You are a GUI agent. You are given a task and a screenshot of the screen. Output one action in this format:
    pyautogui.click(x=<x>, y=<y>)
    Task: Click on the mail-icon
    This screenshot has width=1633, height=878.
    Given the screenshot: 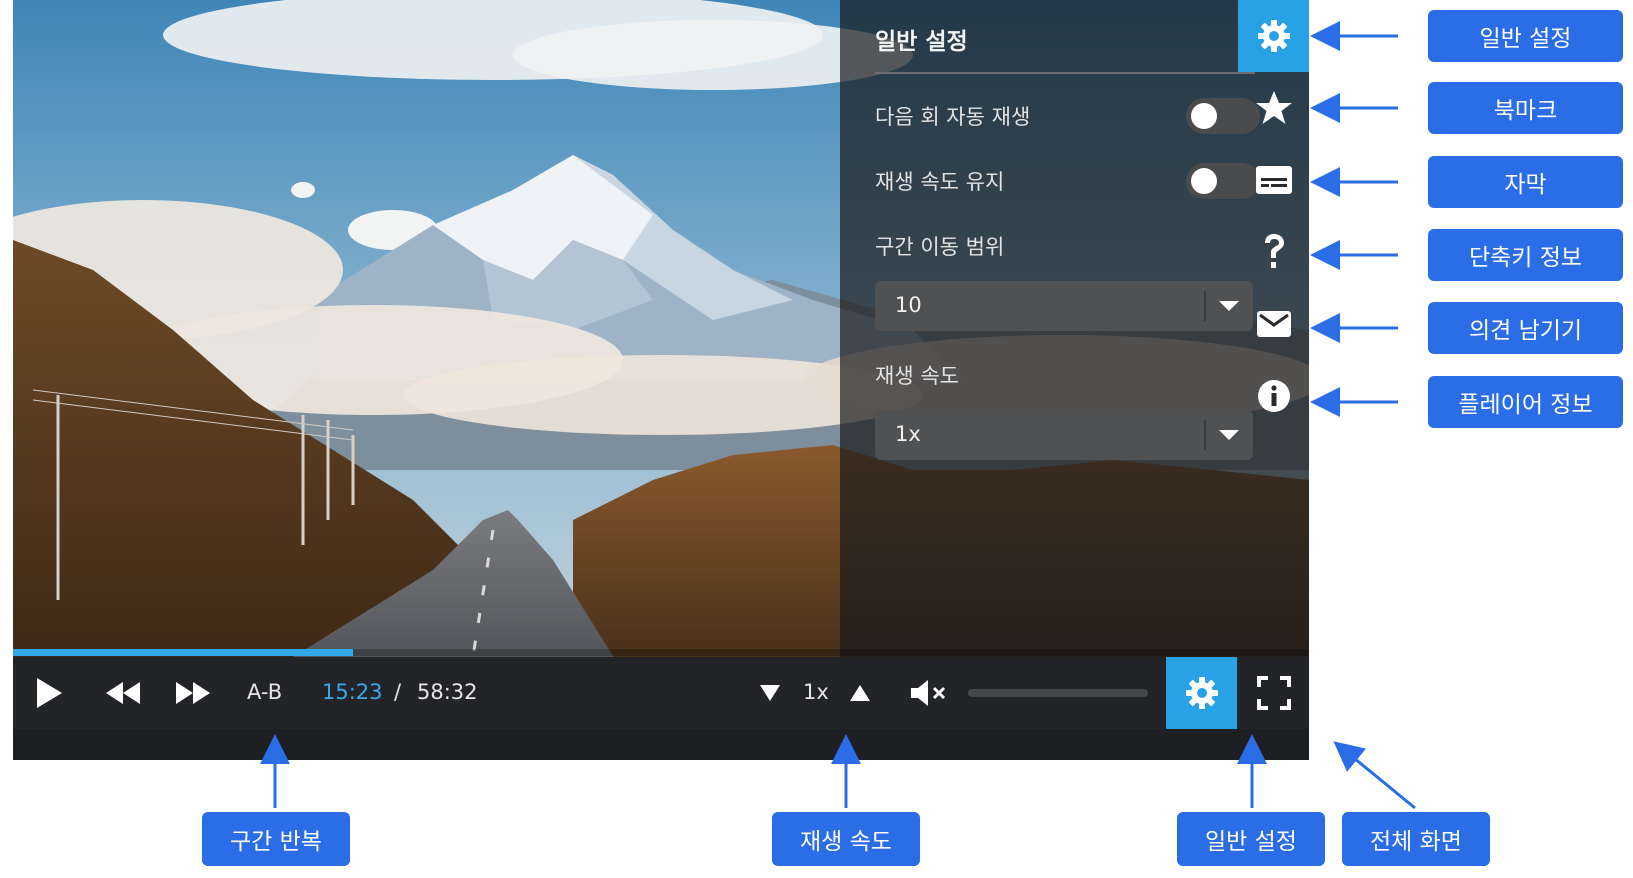 What is the action you would take?
    pyautogui.click(x=1273, y=324)
    